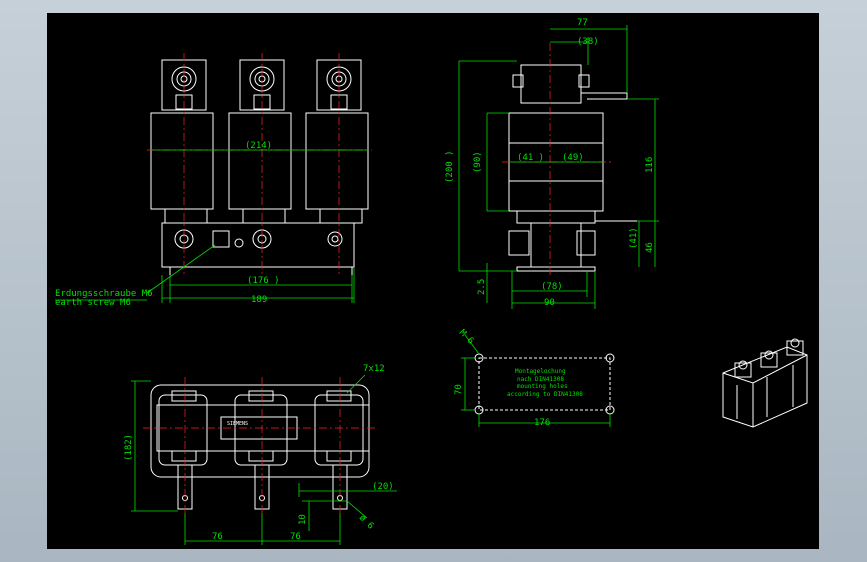  Describe the element at coordinates (540, 371) in the screenshot. I see `mount-note-1: Montagelochung` at that location.